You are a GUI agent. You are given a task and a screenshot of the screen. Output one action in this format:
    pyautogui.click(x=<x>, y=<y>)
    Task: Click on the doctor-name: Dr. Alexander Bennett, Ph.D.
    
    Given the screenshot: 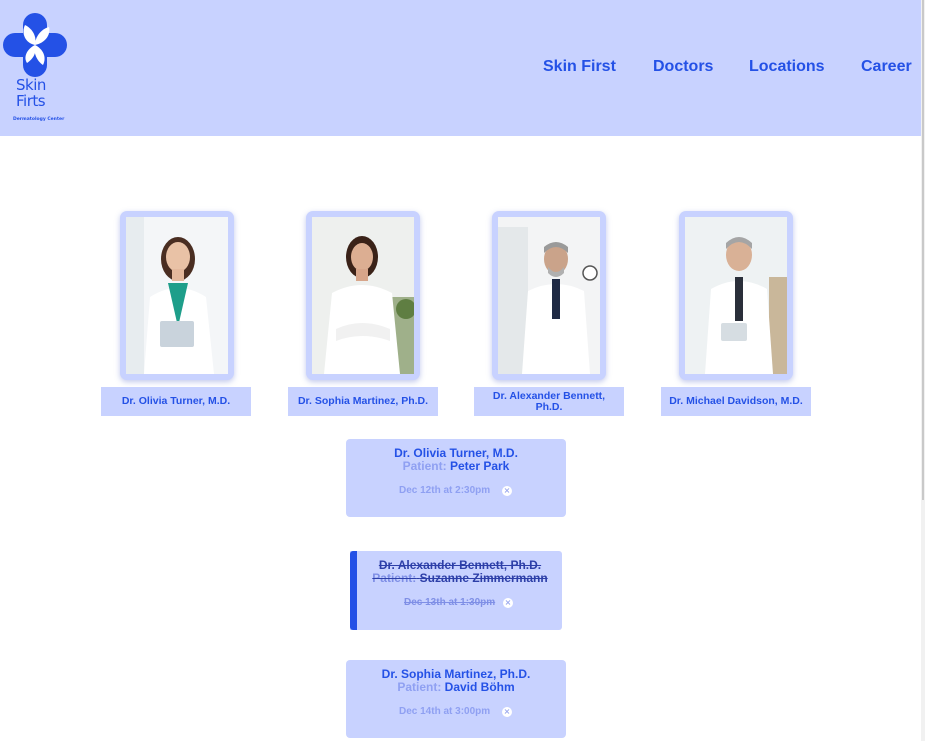 What is the action you would take?
    pyautogui.click(x=549, y=401)
    